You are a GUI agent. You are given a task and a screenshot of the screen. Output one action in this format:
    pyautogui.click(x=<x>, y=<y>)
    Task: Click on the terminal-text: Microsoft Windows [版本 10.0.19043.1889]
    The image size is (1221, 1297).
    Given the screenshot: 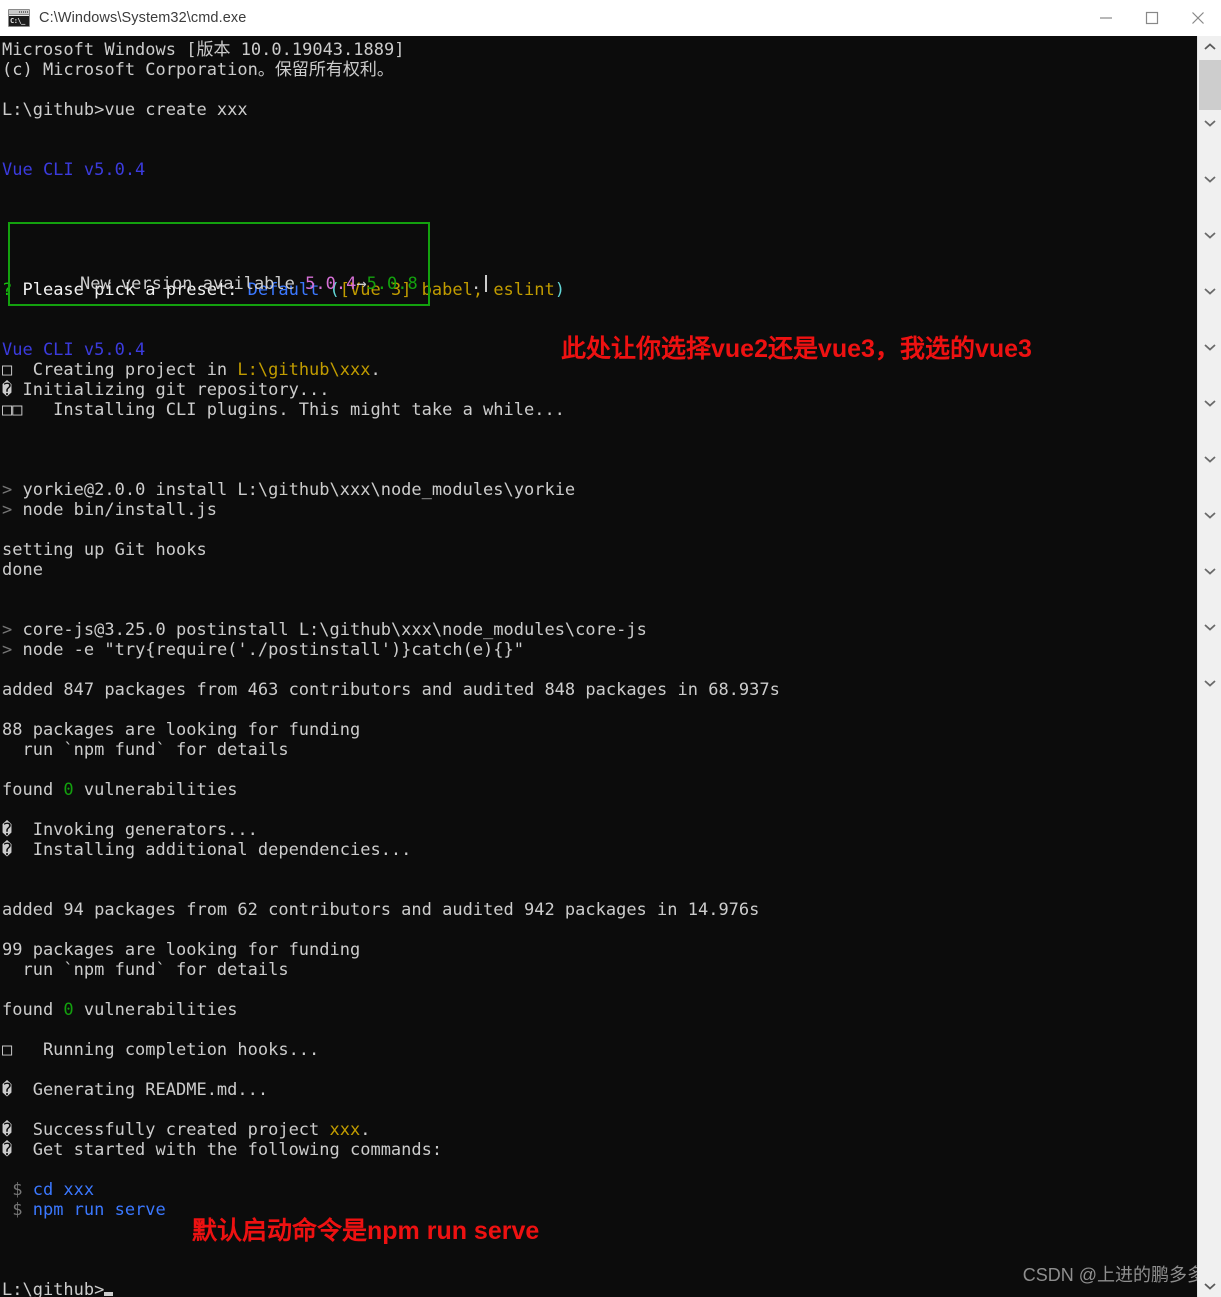 What is the action you would take?
    pyautogui.click(x=203, y=50)
    